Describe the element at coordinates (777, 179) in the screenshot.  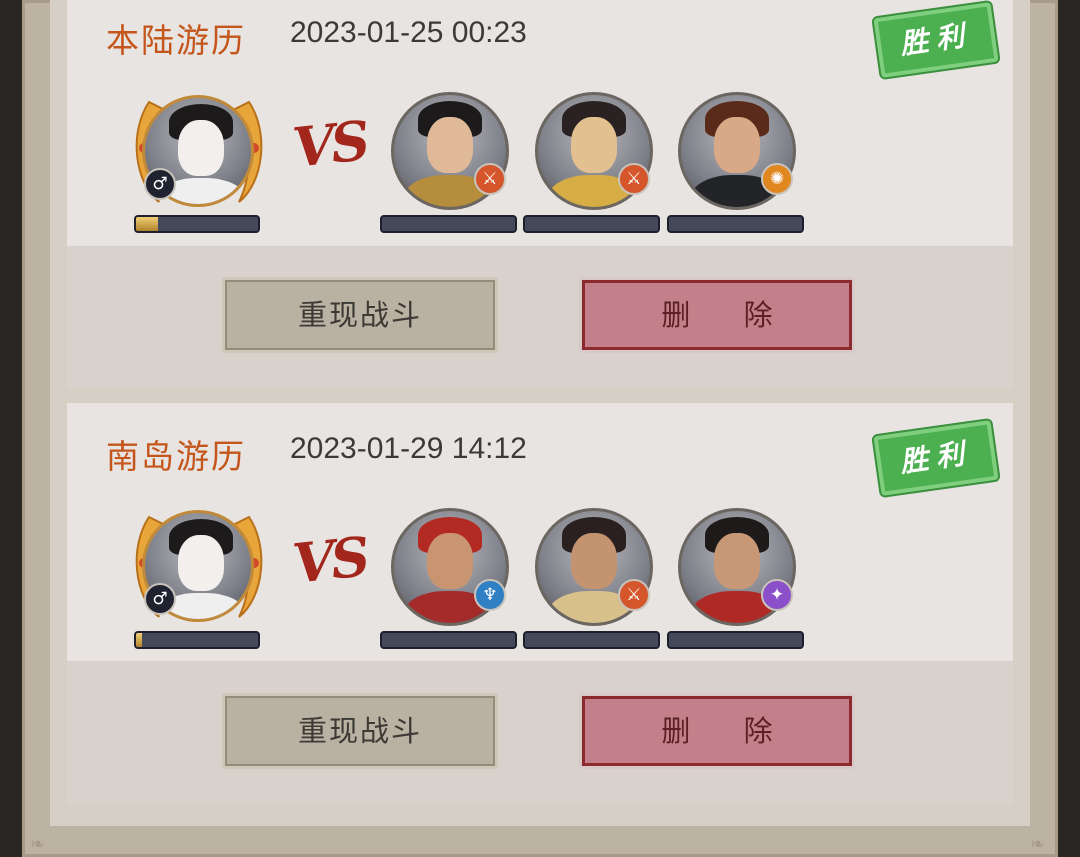
I see `fire-icon: ✺` at that location.